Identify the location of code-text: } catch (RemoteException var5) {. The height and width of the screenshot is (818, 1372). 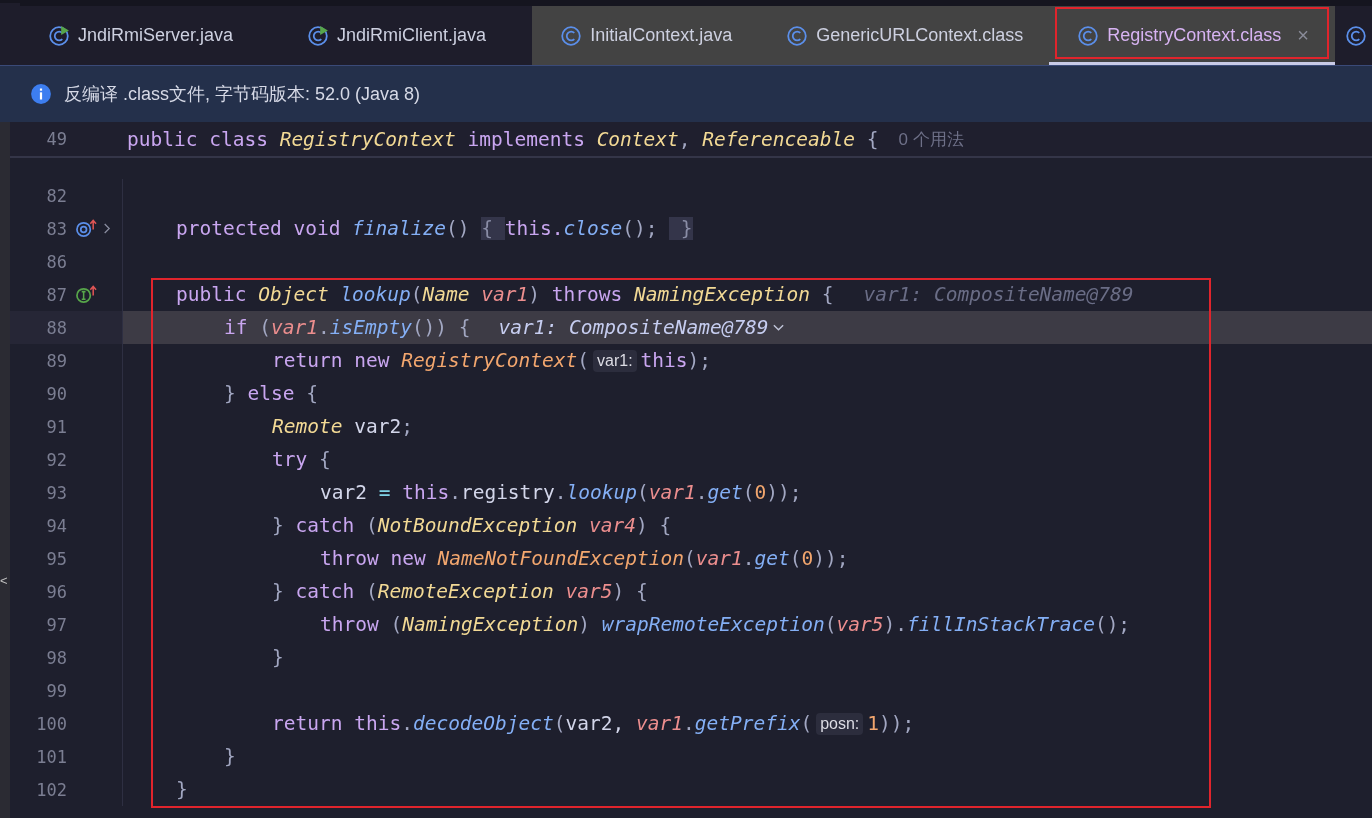
(460, 591).